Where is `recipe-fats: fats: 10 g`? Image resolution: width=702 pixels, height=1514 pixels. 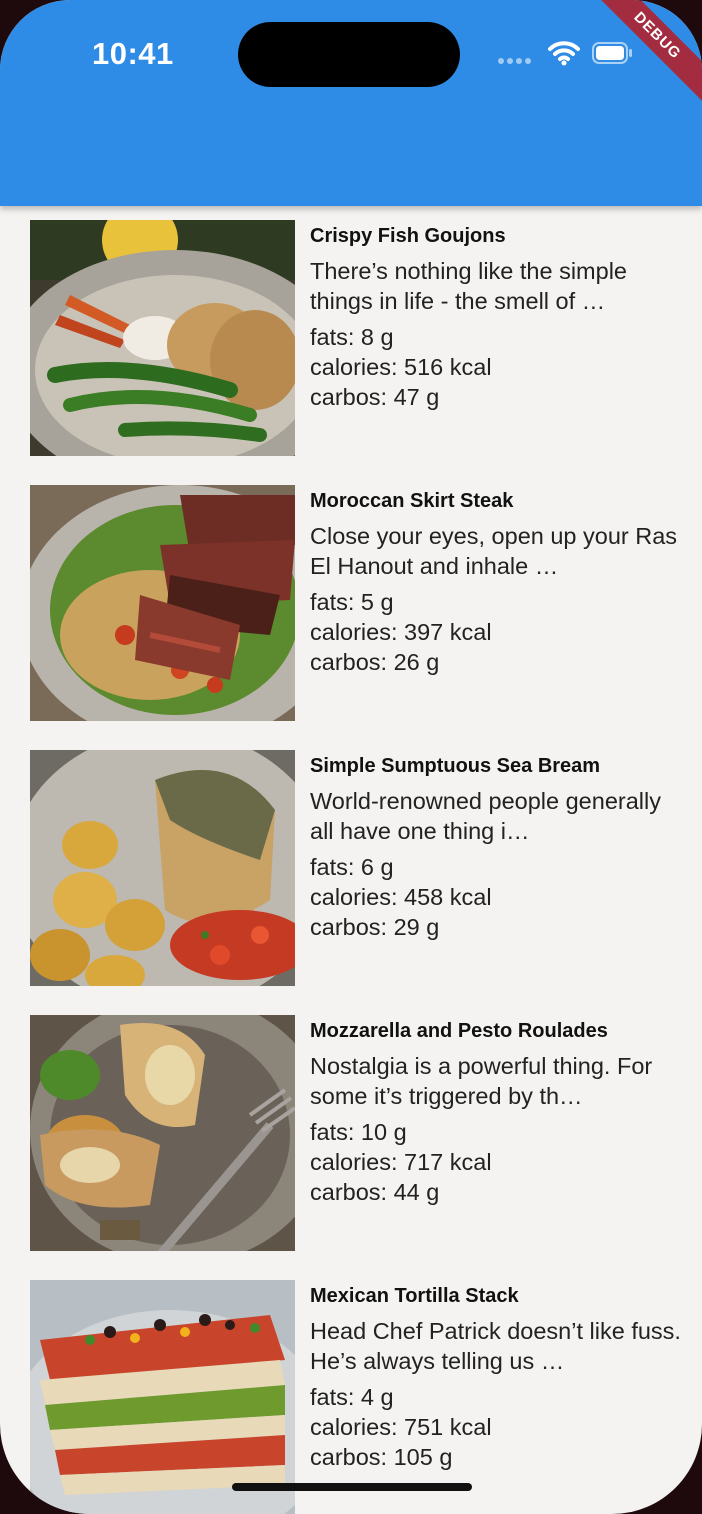 recipe-fats: fats: 10 g is located at coordinates (358, 1132).